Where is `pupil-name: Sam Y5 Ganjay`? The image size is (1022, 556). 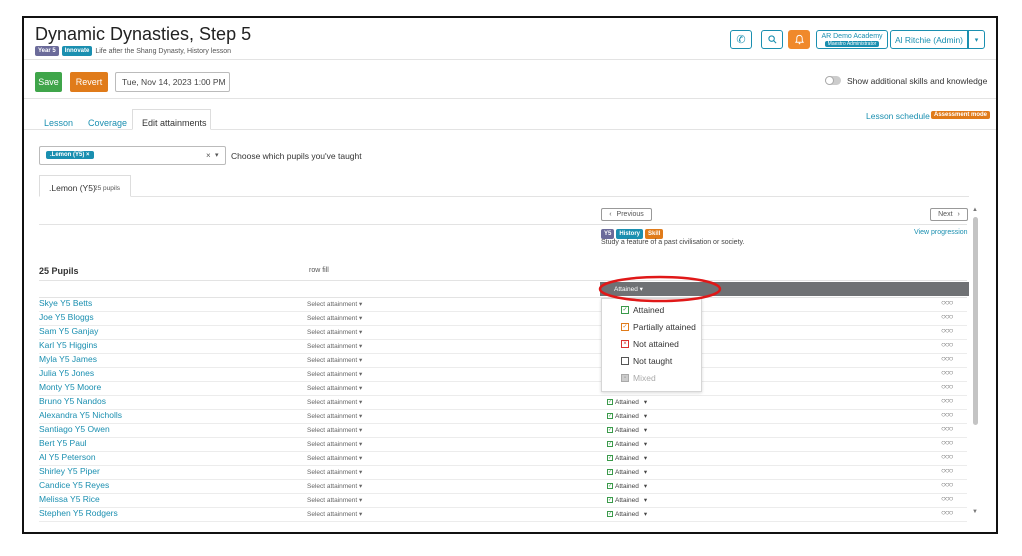 pupil-name: Sam Y5 Ganjay is located at coordinates (68, 331).